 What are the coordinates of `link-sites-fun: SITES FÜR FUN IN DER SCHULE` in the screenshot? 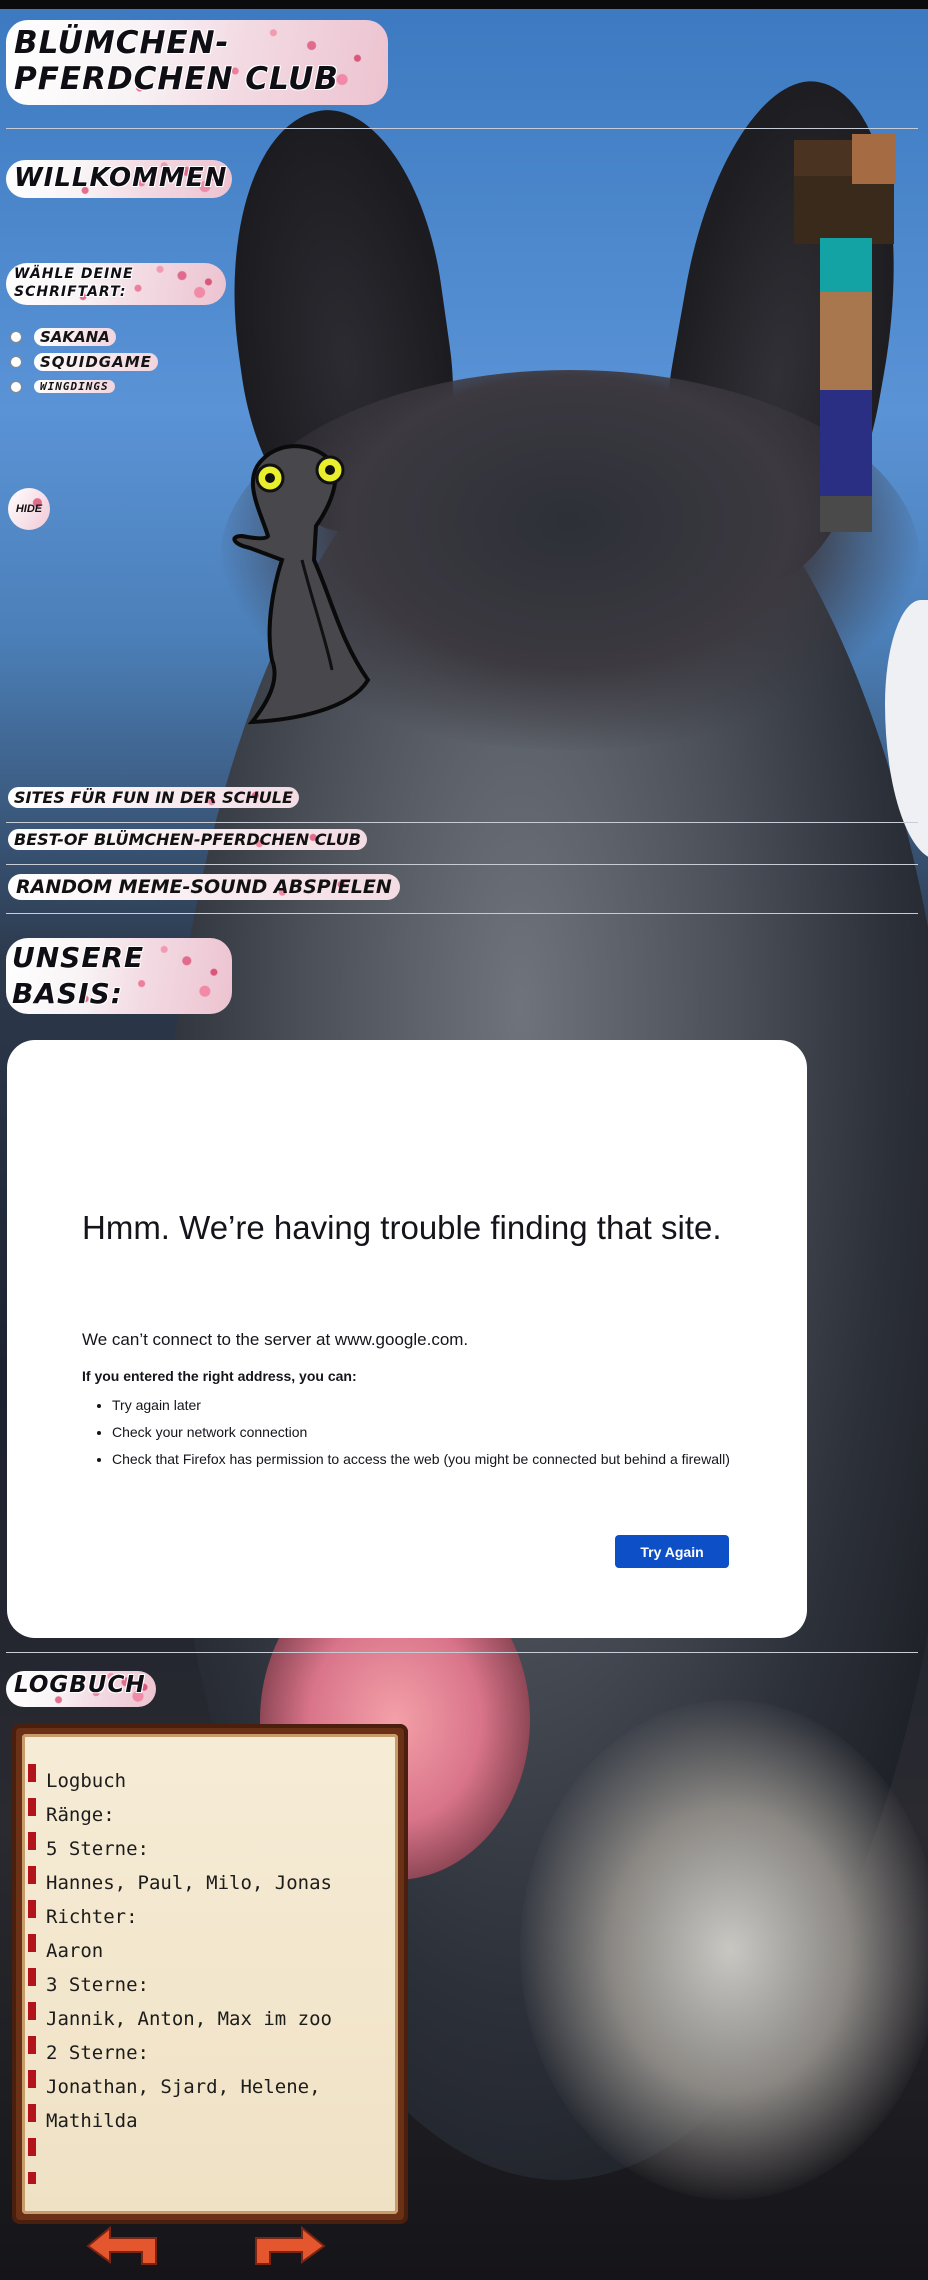 It's located at (153, 797).